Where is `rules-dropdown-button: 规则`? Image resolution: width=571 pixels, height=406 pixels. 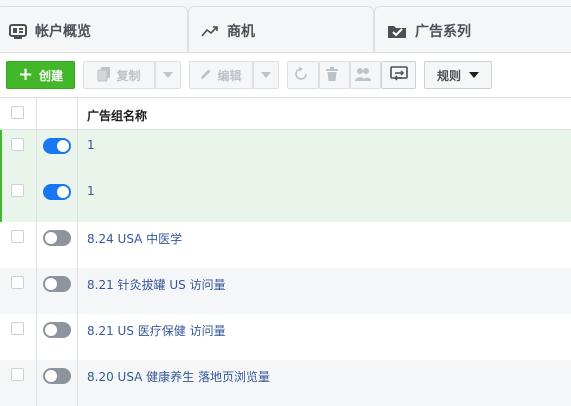 rules-dropdown-button: 规则 is located at coordinates (458, 75).